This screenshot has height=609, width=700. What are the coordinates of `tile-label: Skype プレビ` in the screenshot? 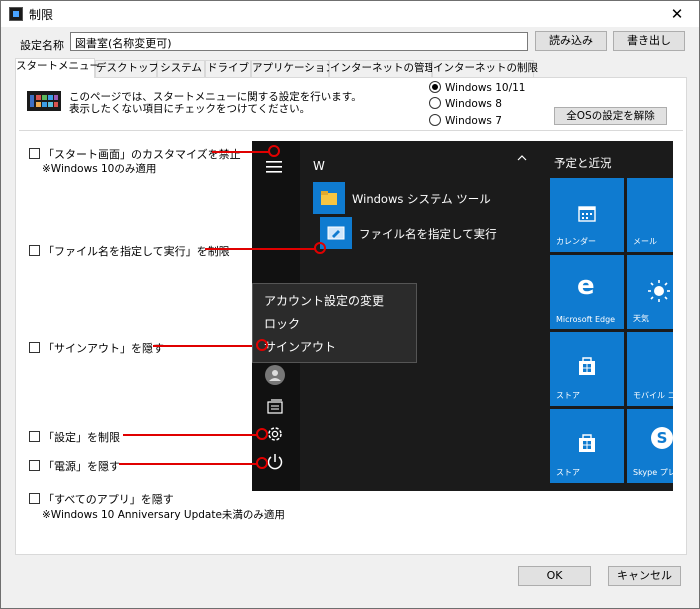 It's located at (653, 472).